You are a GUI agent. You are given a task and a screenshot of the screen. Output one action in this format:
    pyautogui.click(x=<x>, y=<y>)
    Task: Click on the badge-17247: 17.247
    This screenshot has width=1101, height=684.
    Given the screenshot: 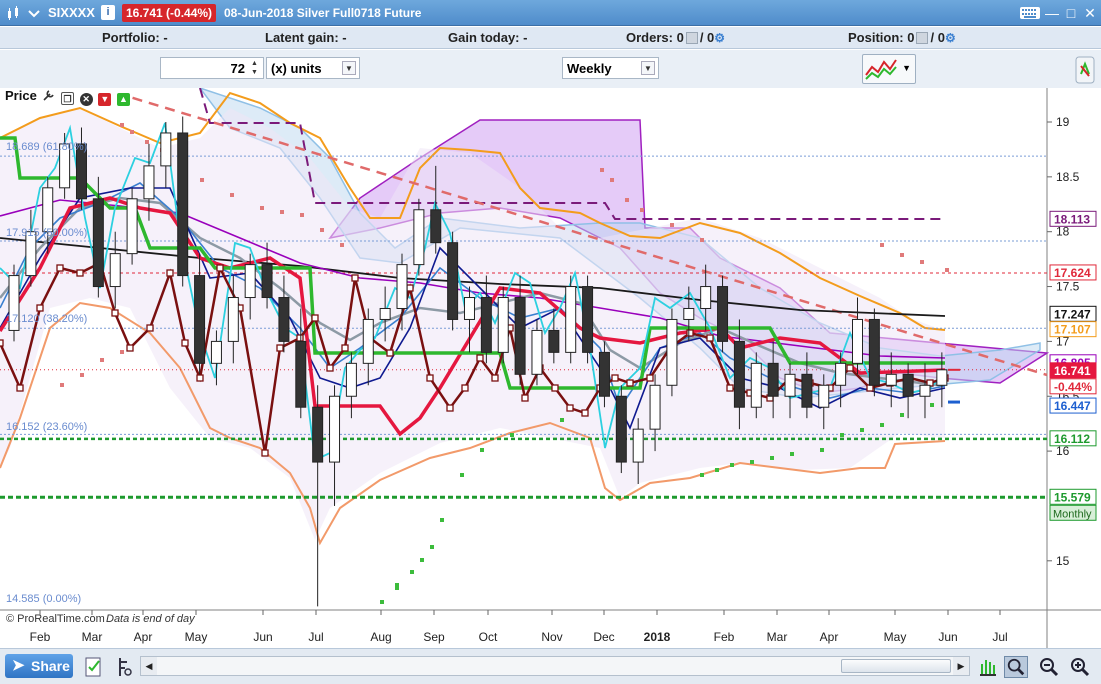 What is the action you would take?
    pyautogui.click(x=1072, y=314)
    